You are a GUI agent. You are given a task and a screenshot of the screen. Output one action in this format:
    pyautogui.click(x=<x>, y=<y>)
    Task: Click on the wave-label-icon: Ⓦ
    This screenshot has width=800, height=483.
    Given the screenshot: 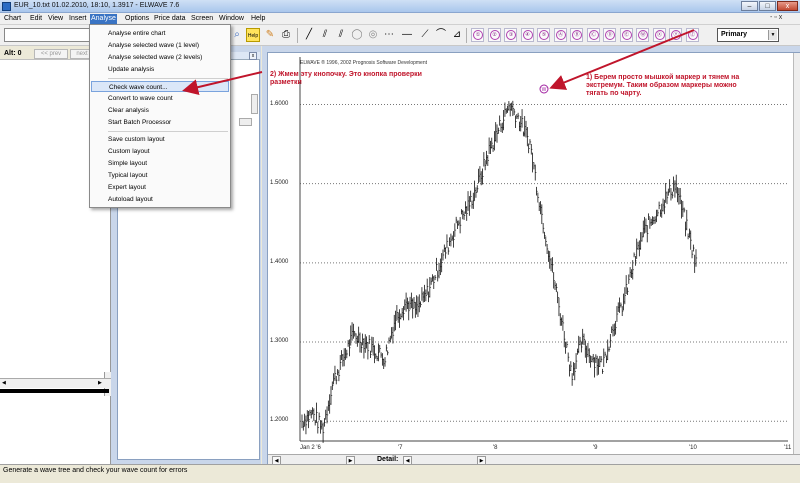 What is the action you would take?
    pyautogui.click(x=643, y=35)
    